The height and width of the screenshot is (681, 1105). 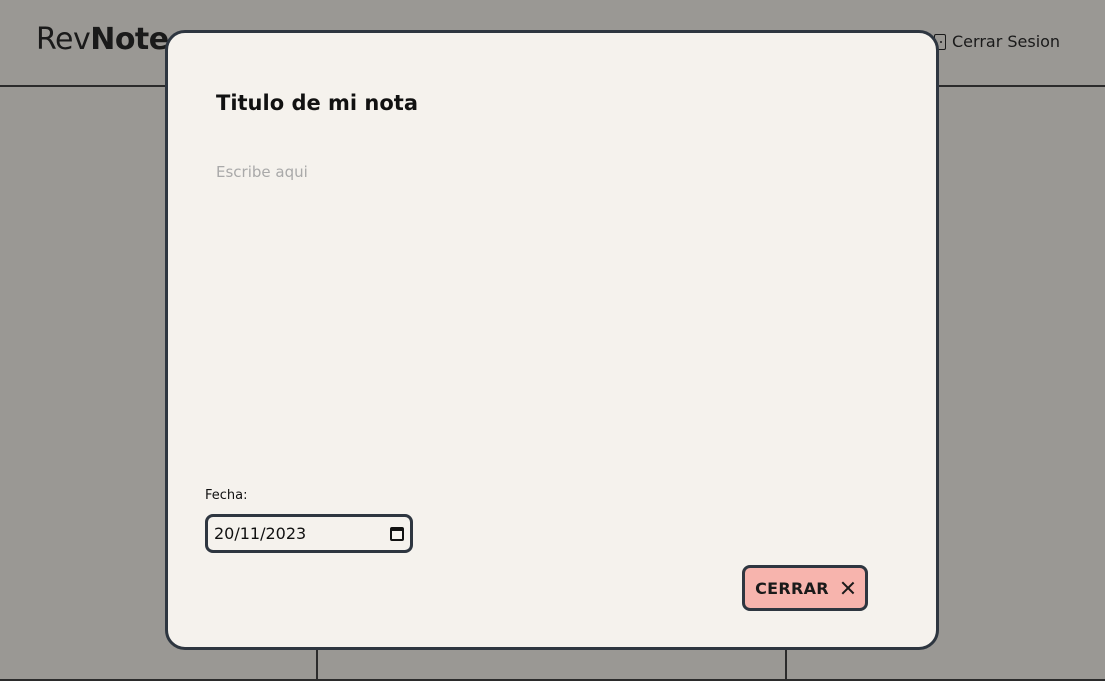 I want to click on close-button: CERRAR, so click(x=805, y=588).